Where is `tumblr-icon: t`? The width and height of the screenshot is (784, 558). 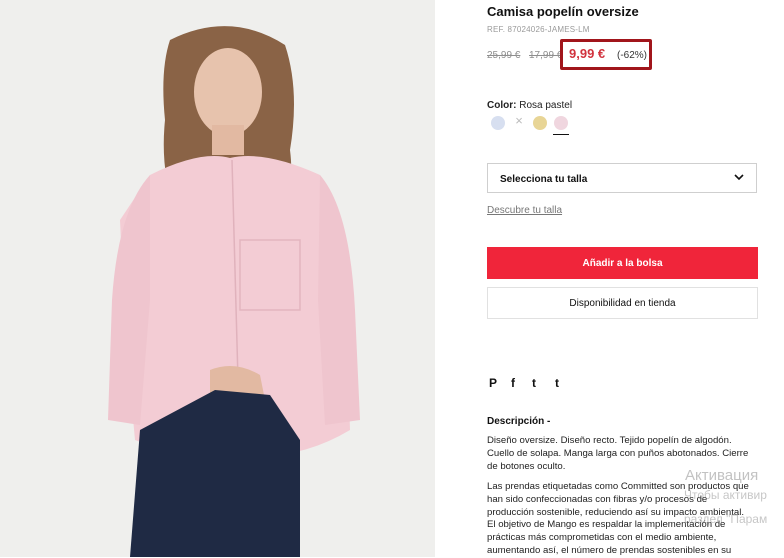
tumblr-icon: t is located at coordinates (557, 383).